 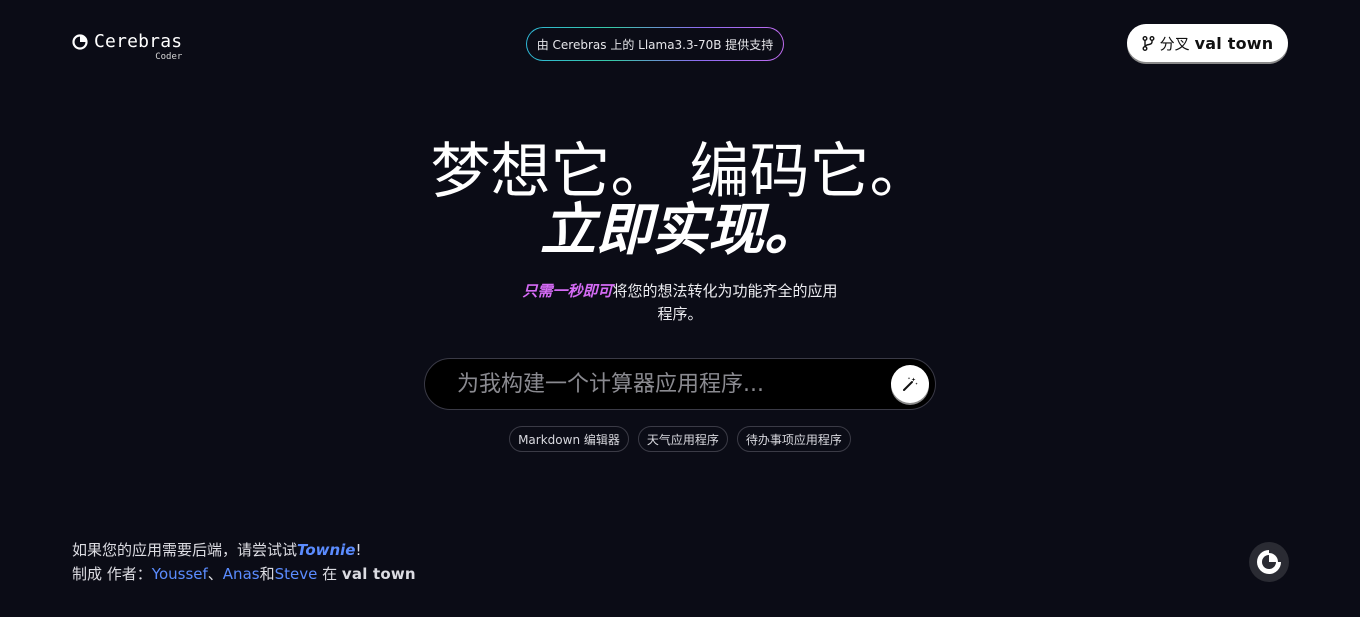 I want to click on suggestion-weather-app: 天气应用程序, so click(x=682, y=439).